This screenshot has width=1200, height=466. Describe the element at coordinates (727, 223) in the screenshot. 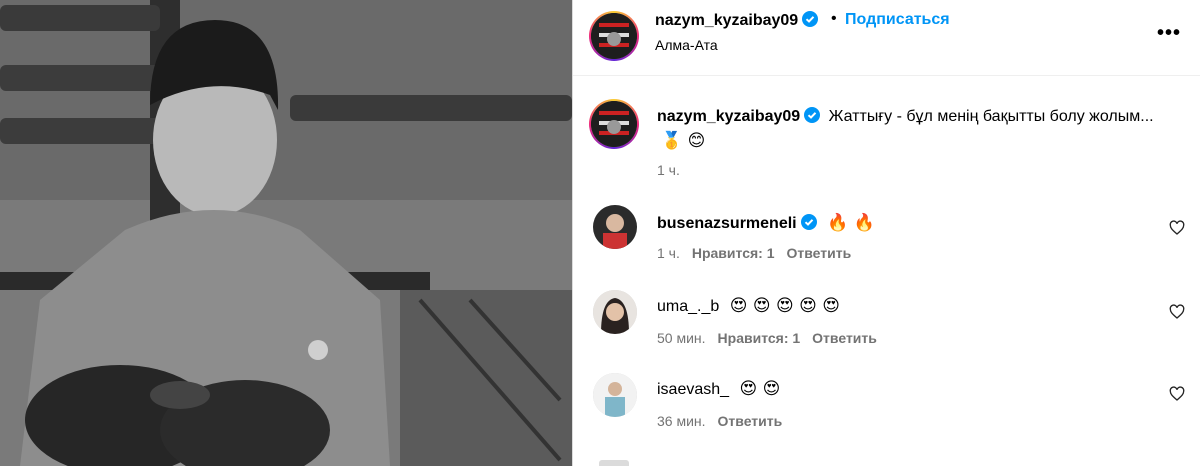

I see `comment-username: busenazsurmeneli` at that location.